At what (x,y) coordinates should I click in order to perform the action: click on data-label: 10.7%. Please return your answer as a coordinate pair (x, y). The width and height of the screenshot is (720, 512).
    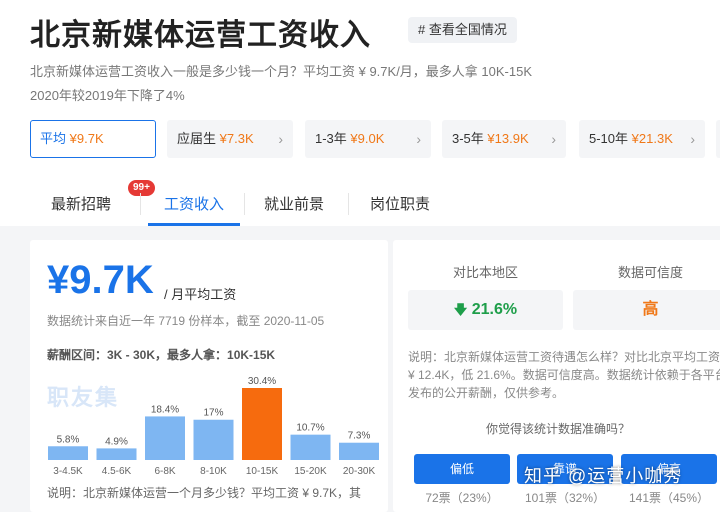
    Looking at the image, I should click on (310, 428).